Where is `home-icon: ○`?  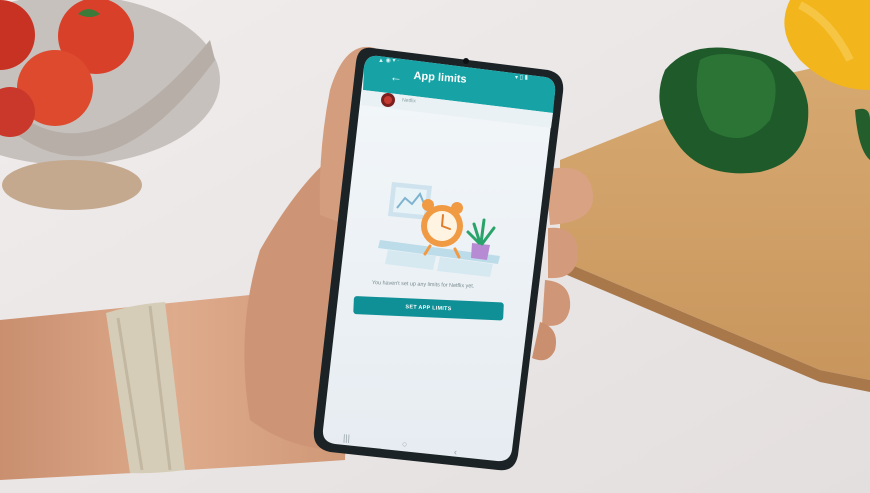 home-icon: ○ is located at coordinates (404, 444).